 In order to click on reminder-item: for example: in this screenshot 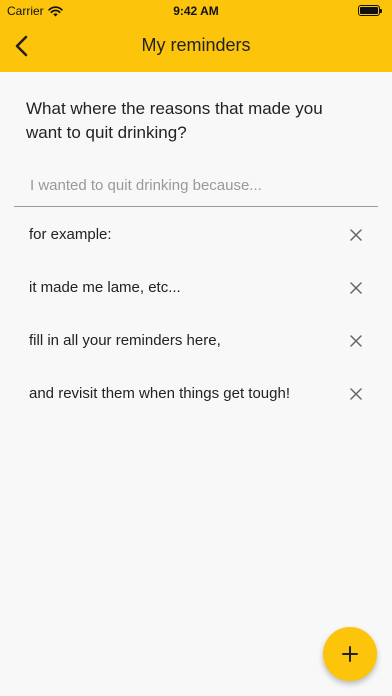, I will do `click(196, 234)`.